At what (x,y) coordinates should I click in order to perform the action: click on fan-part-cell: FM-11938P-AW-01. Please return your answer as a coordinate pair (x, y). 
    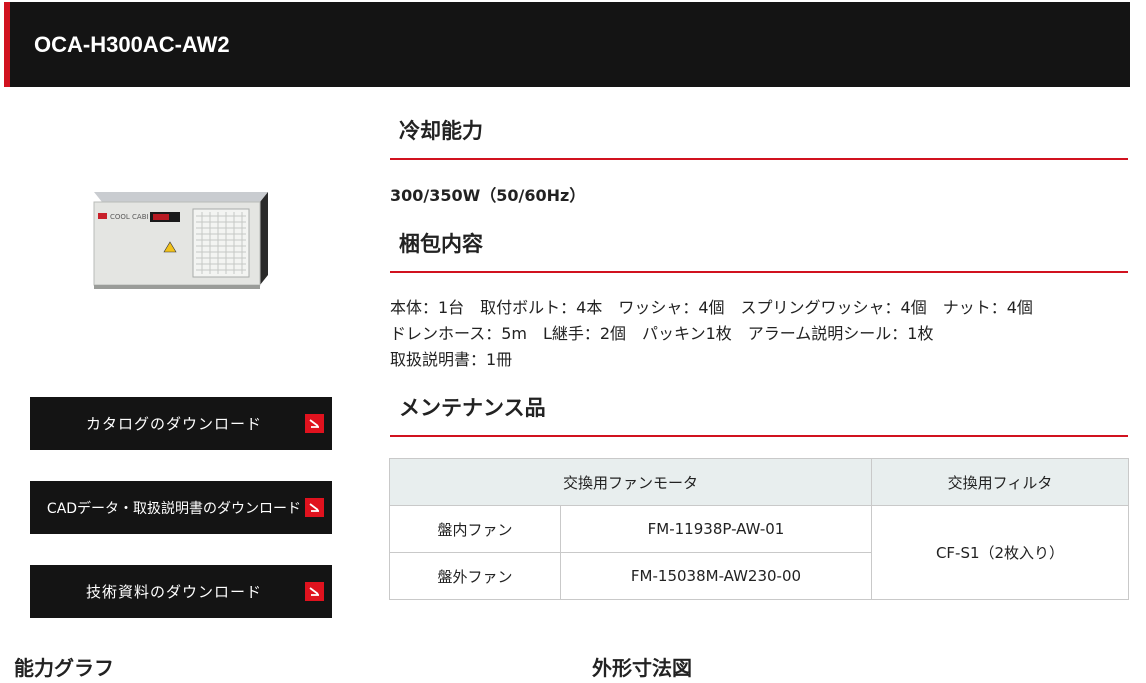
    Looking at the image, I should click on (716, 529).